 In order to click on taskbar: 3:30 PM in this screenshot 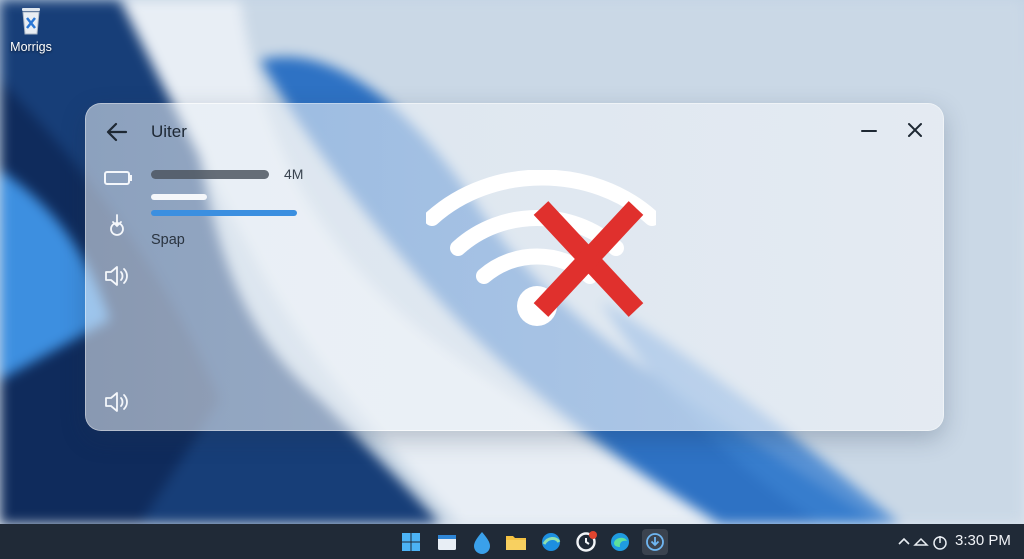, I will do `click(512, 541)`.